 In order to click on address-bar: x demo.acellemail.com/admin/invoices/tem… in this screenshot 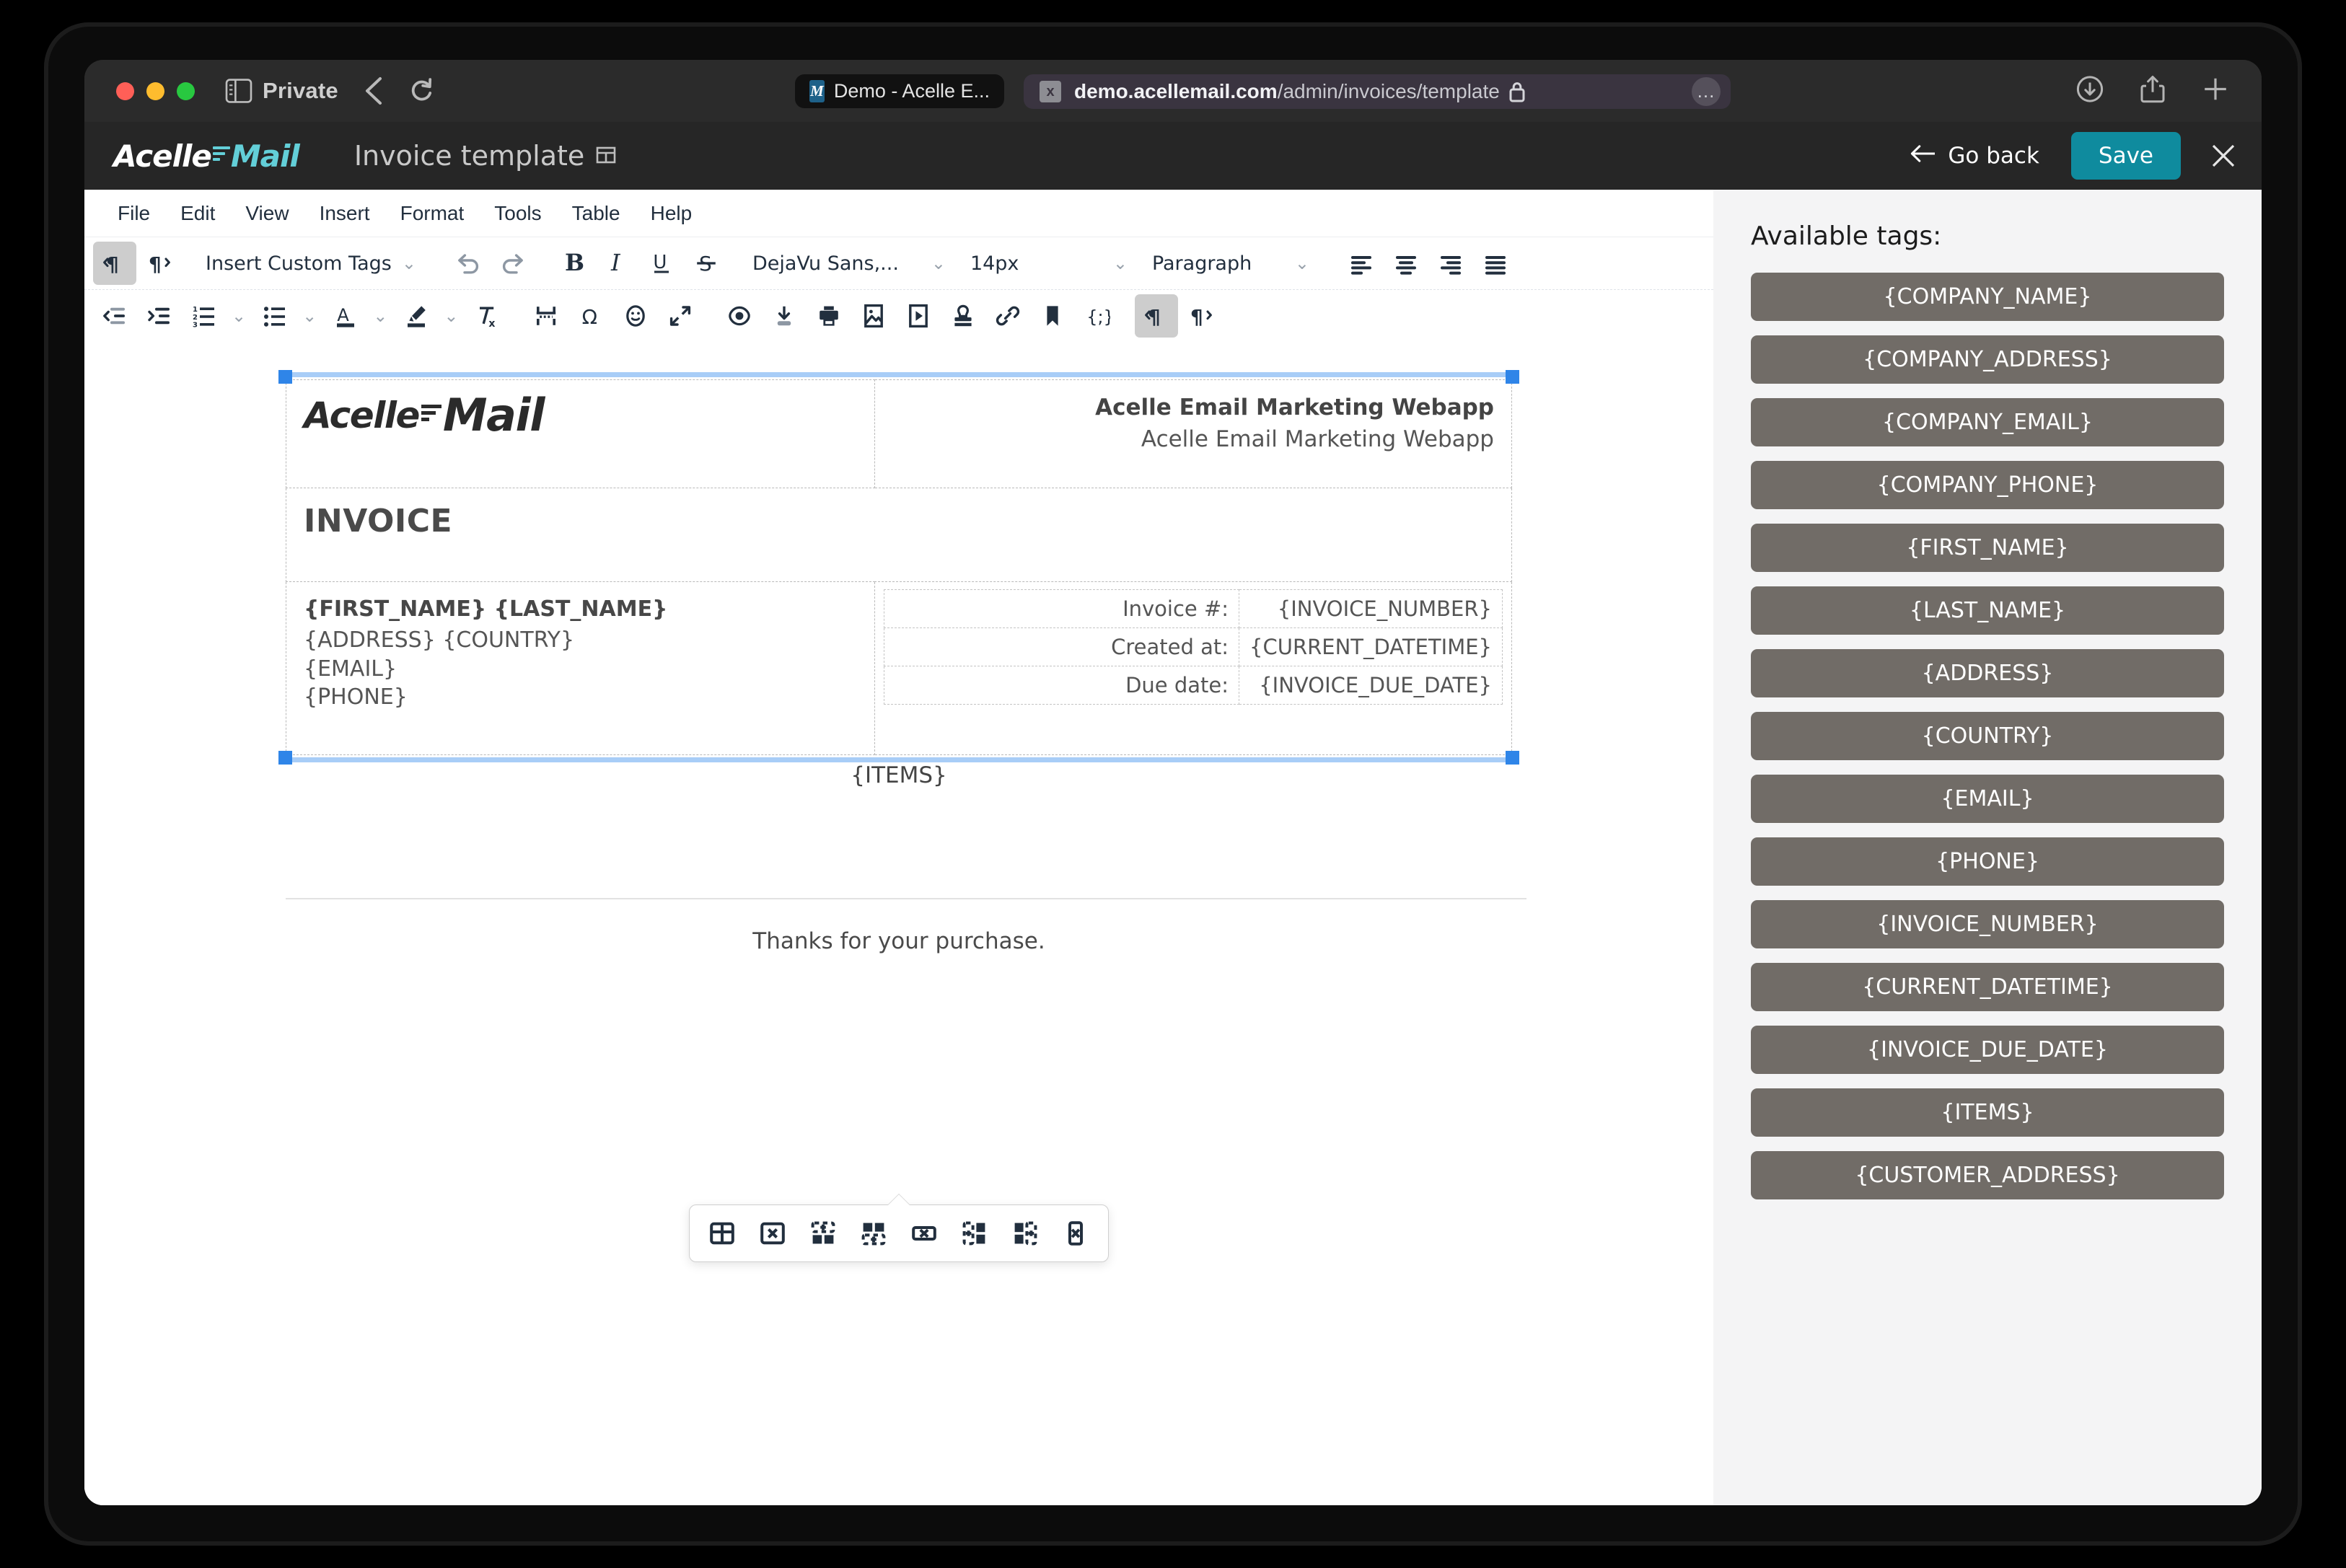, I will do `click(1378, 92)`.